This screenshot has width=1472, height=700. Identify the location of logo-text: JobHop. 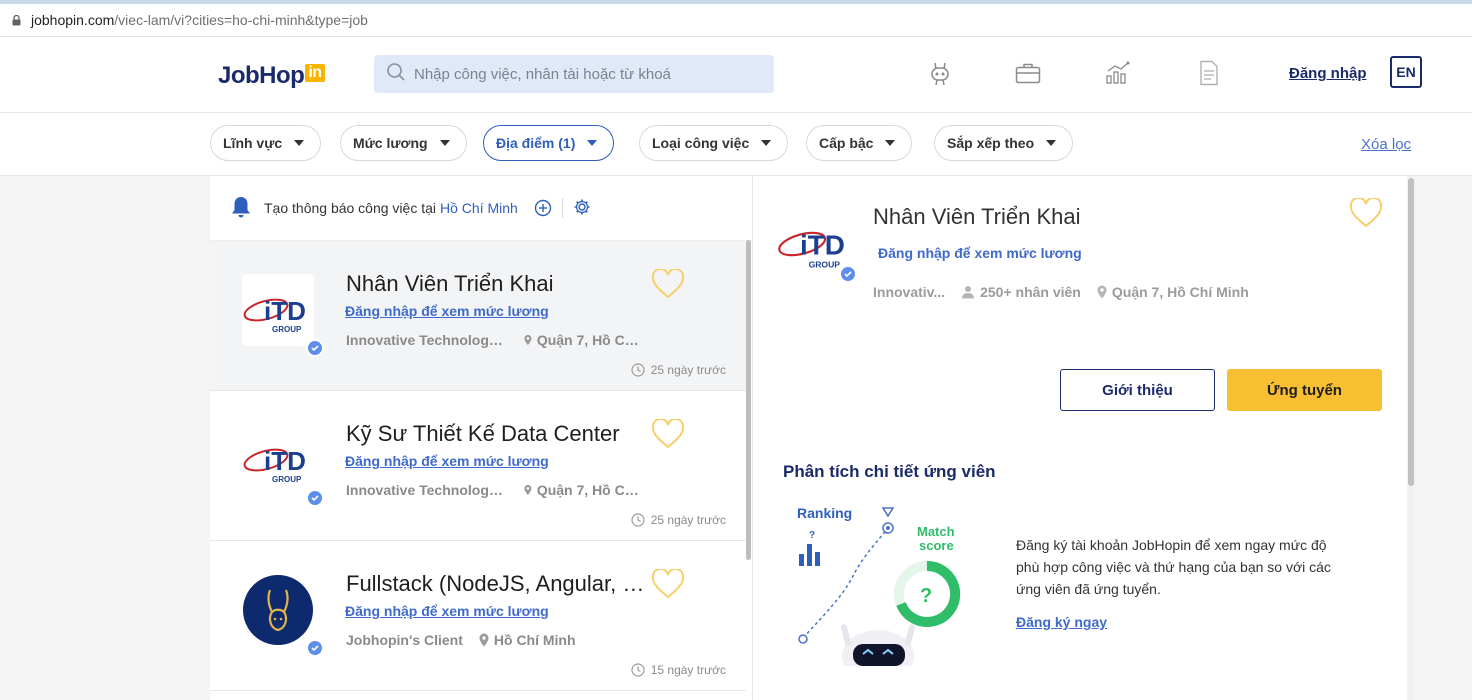
(261, 75).